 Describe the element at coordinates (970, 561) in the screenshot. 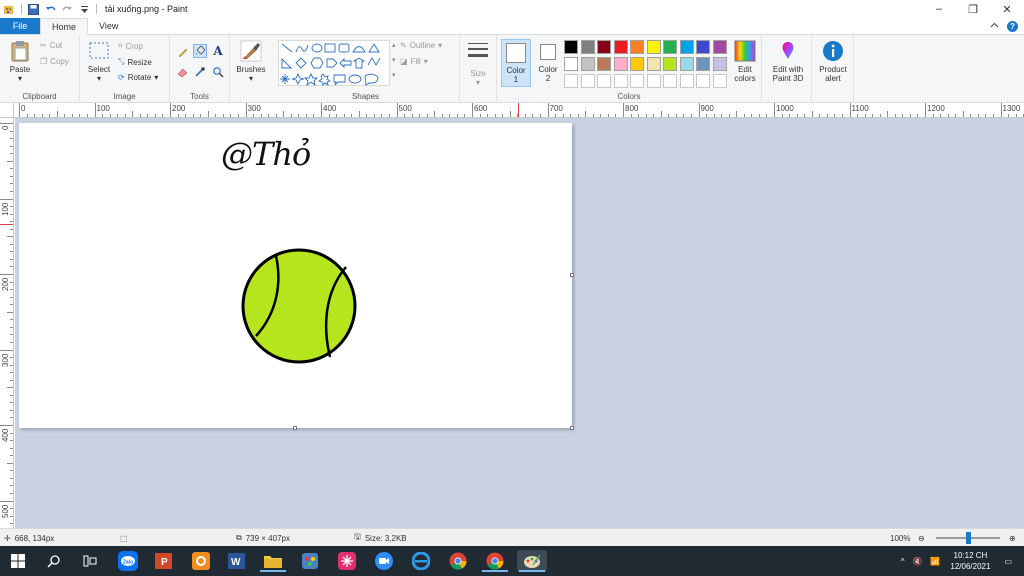

I see `clock: 10:12 CH 12/06/2021` at that location.